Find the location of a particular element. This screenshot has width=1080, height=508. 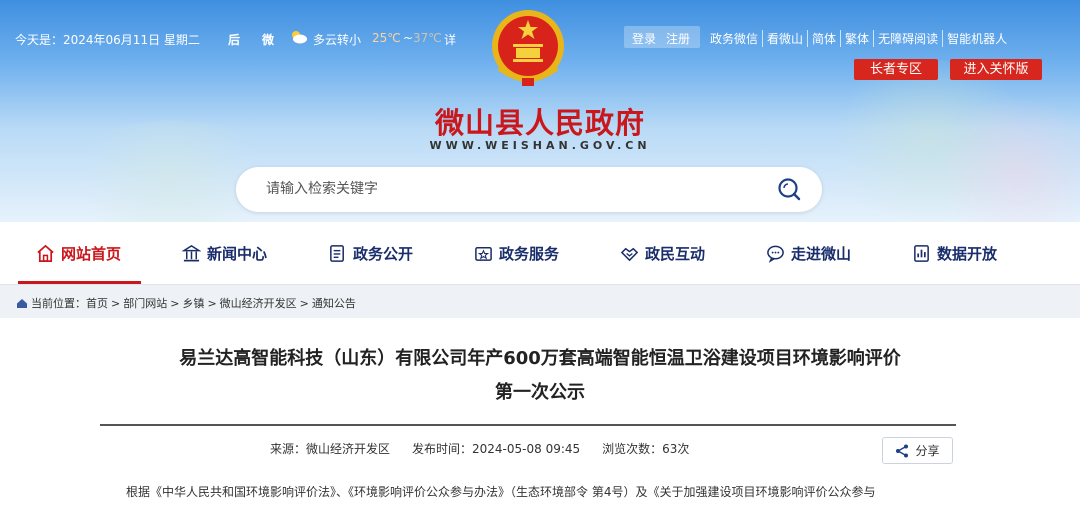

link-wechat: 政务微信 is located at coordinates (736, 38).